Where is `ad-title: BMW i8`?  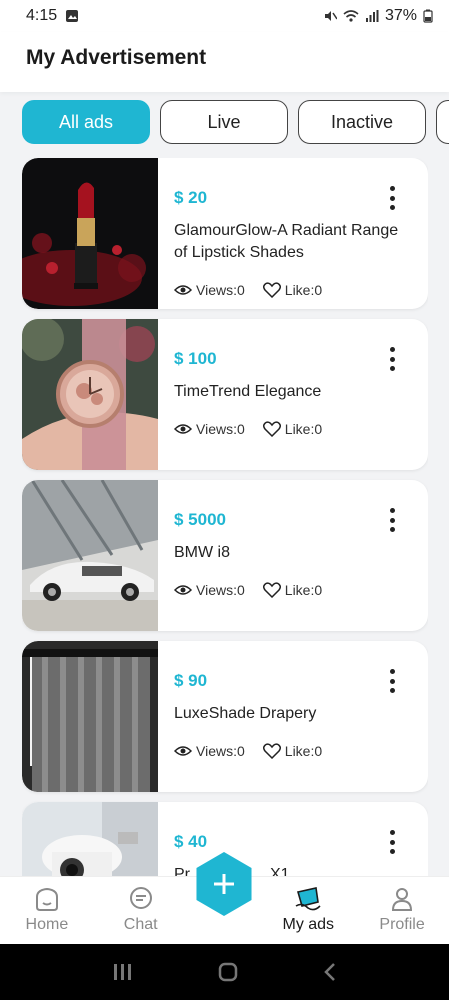 ad-title: BMW i8 is located at coordinates (202, 552).